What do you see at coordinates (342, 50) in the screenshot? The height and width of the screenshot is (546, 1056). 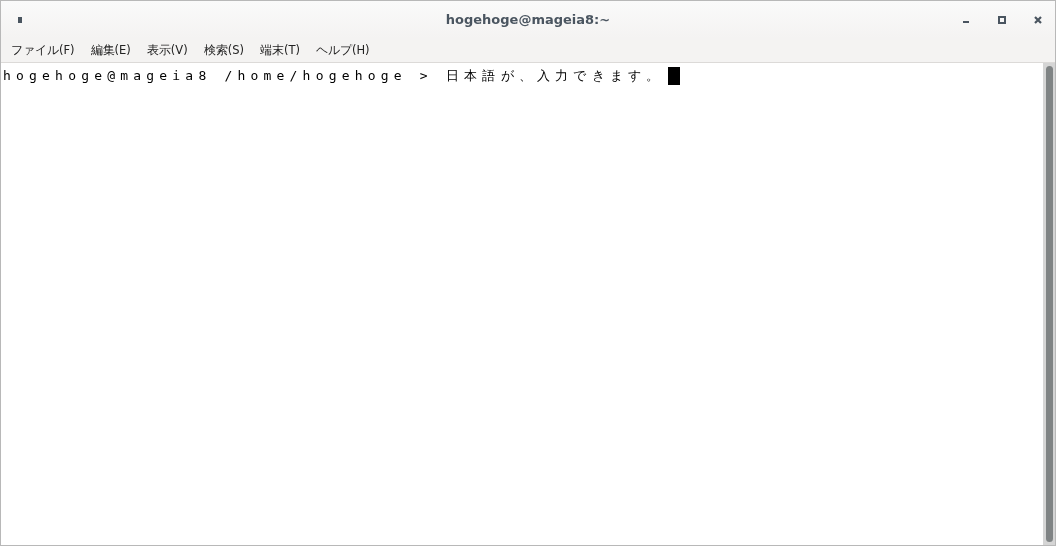 I see `menu-item: ヘルプ(H)` at bounding box center [342, 50].